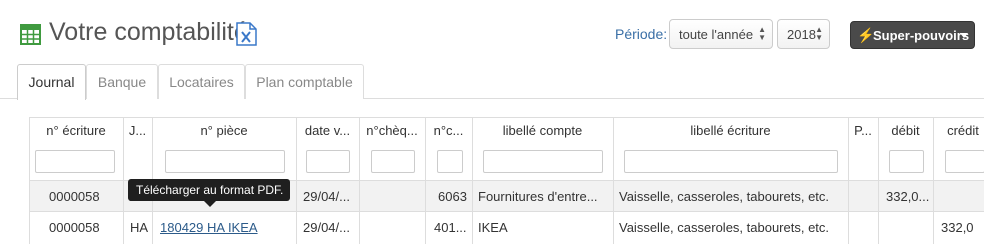 This screenshot has width=984, height=244. What do you see at coordinates (75, 161) in the screenshot?
I see `filter-ecriture-input` at bounding box center [75, 161].